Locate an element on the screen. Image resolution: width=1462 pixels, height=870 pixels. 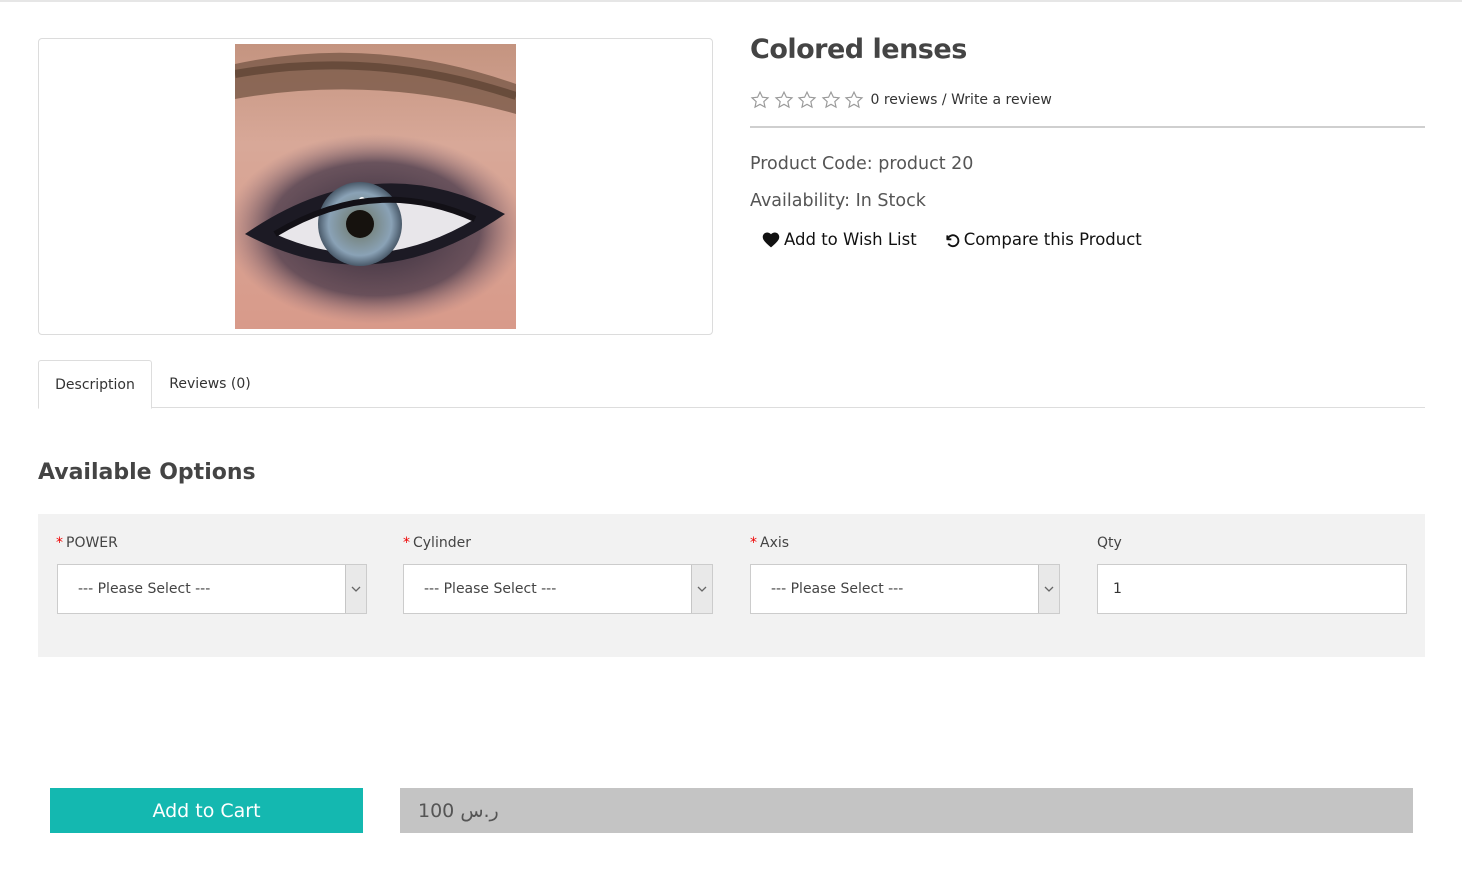
compare-product-button: Compare this Product is located at coordinates (1043, 239).